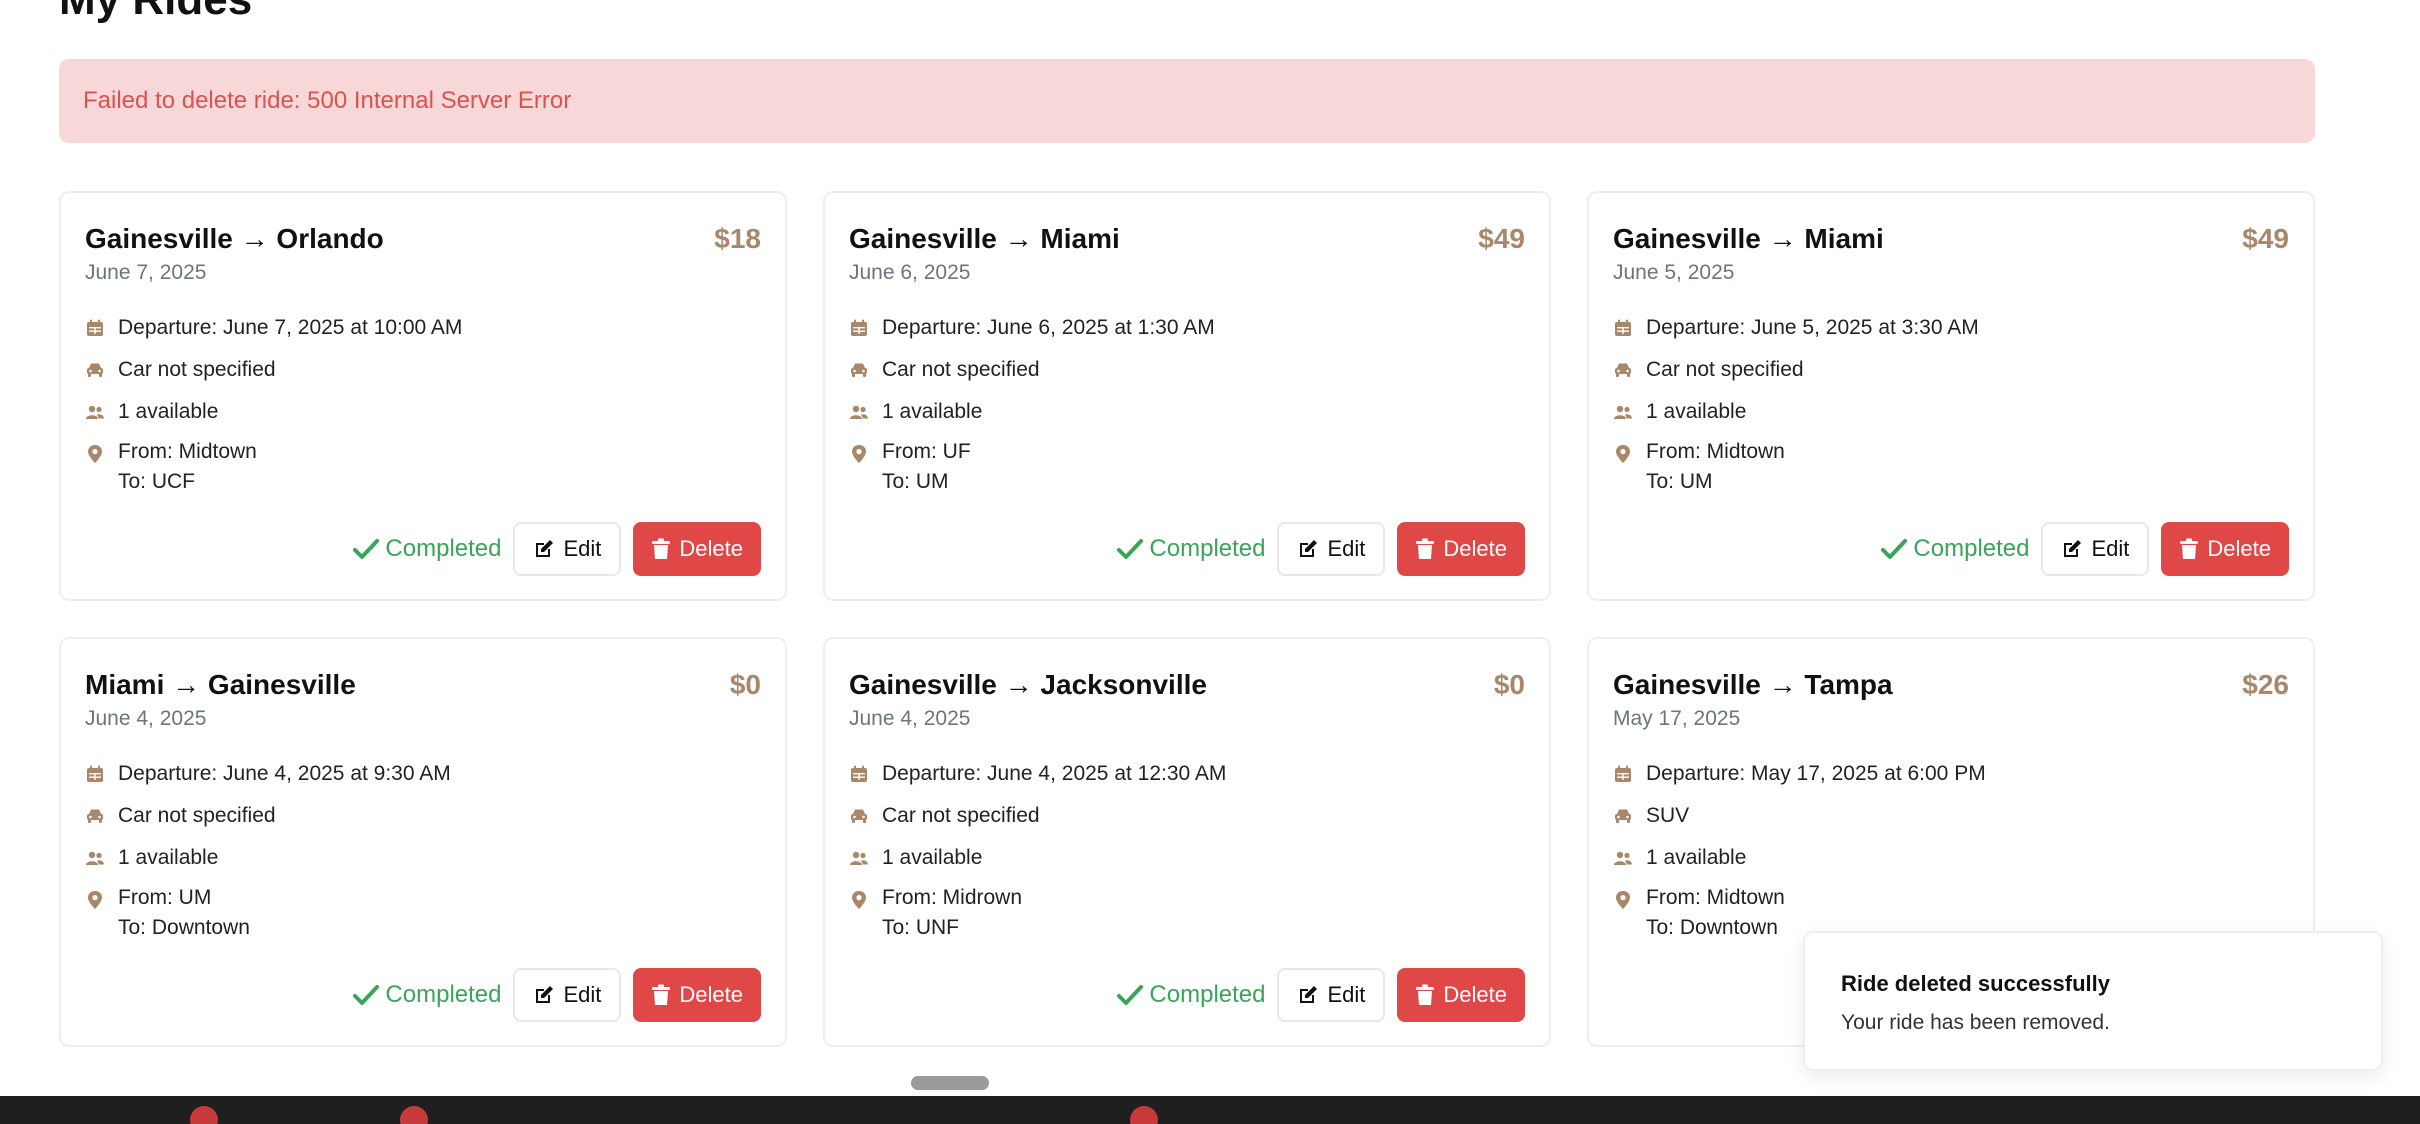 Image resolution: width=2420 pixels, height=1124 pixels. I want to click on page-title: My Rides, so click(155, 13).